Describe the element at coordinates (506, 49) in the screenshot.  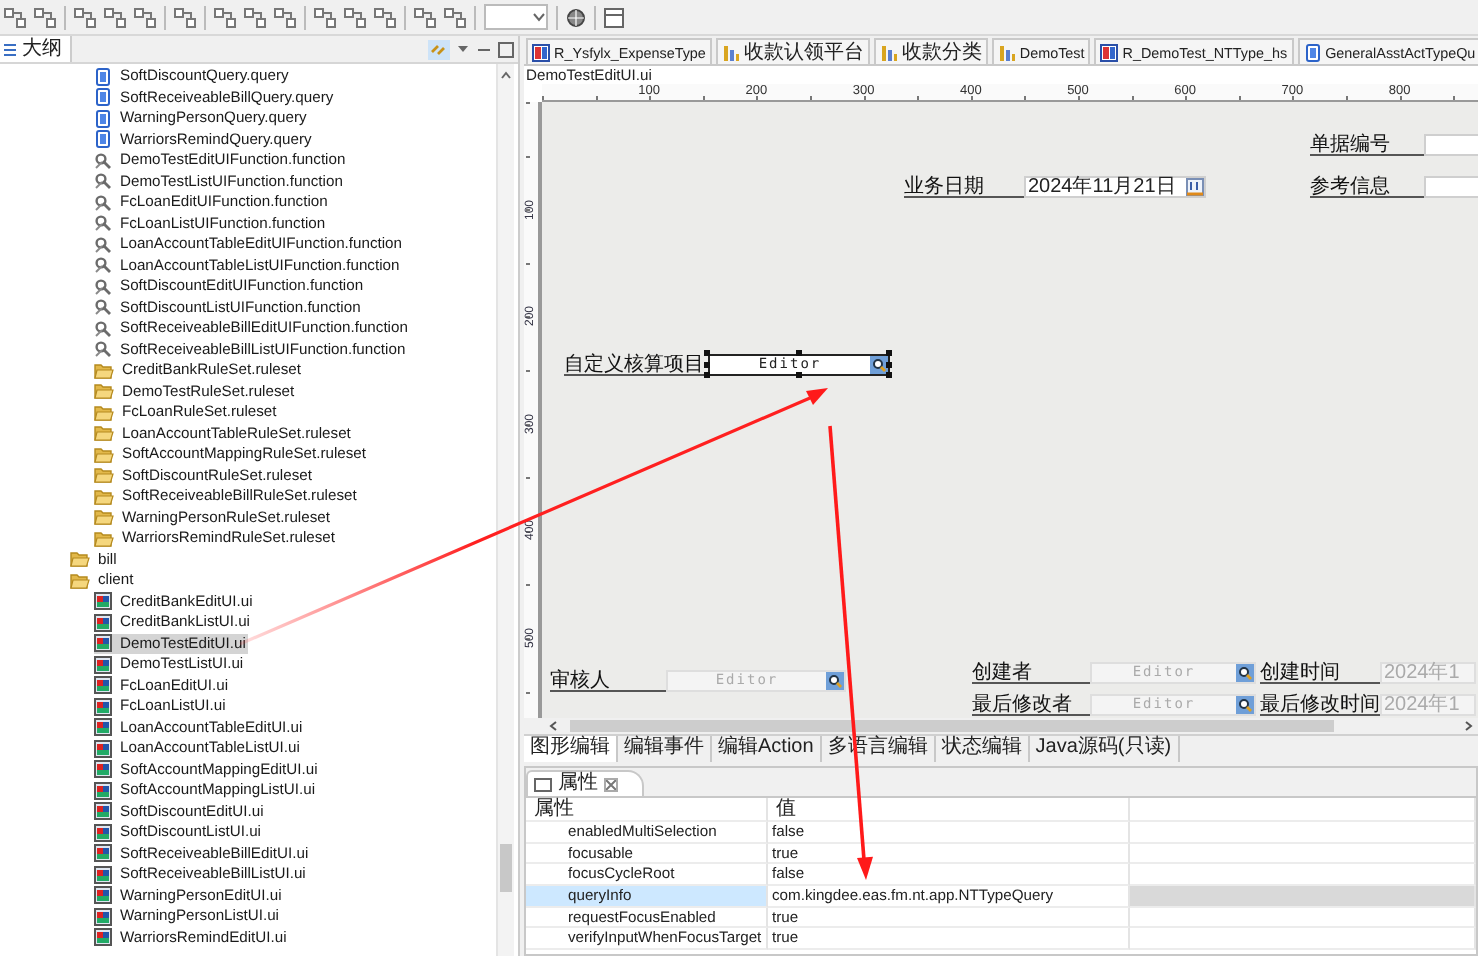
I see `maximize-icon` at that location.